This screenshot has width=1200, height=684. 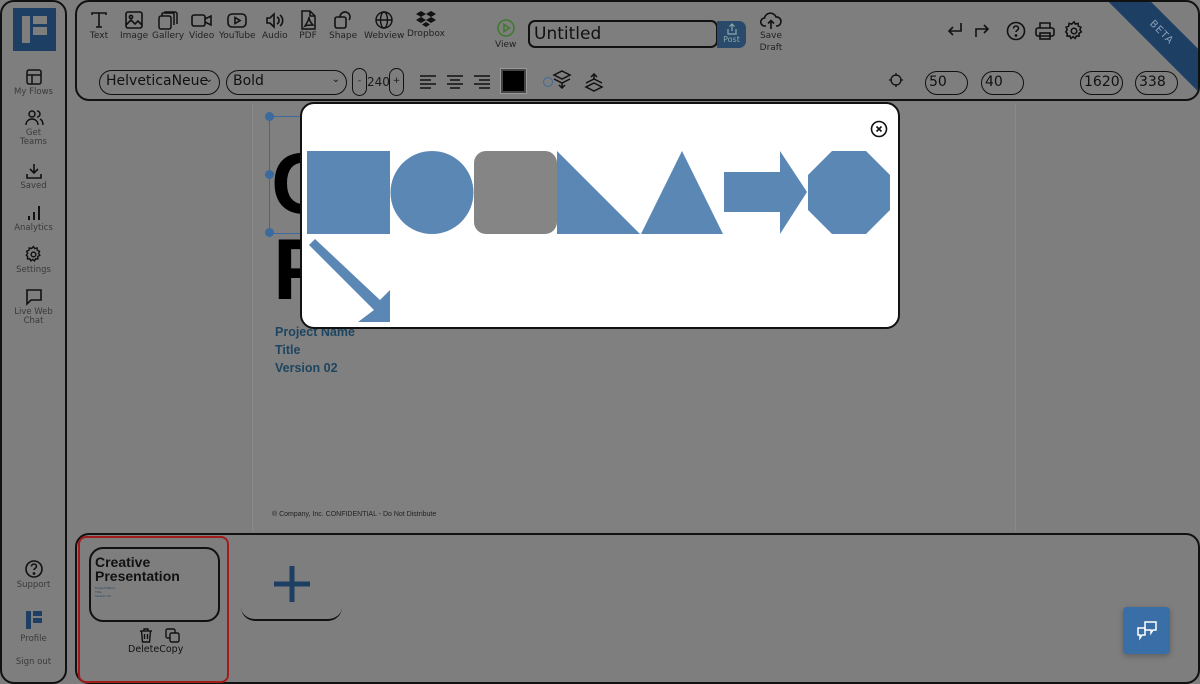 What do you see at coordinates (34, 29) in the screenshot?
I see `app-logo` at bounding box center [34, 29].